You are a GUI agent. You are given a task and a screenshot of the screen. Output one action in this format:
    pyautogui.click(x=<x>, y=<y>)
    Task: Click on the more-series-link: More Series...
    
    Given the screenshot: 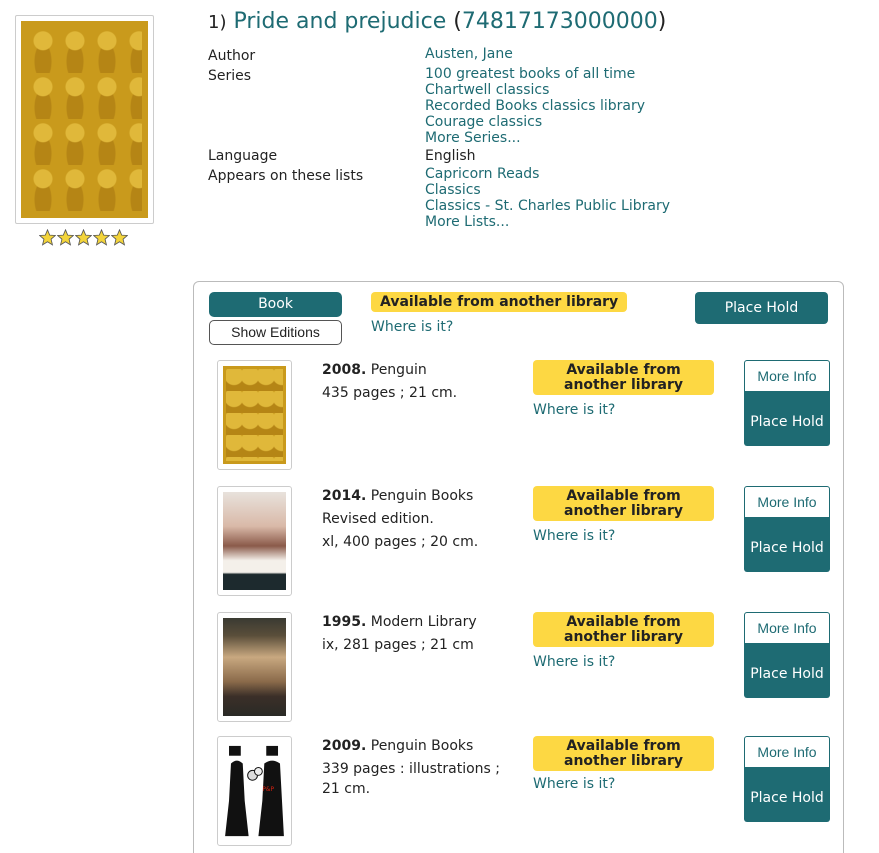 What is the action you would take?
    pyautogui.click(x=535, y=138)
    